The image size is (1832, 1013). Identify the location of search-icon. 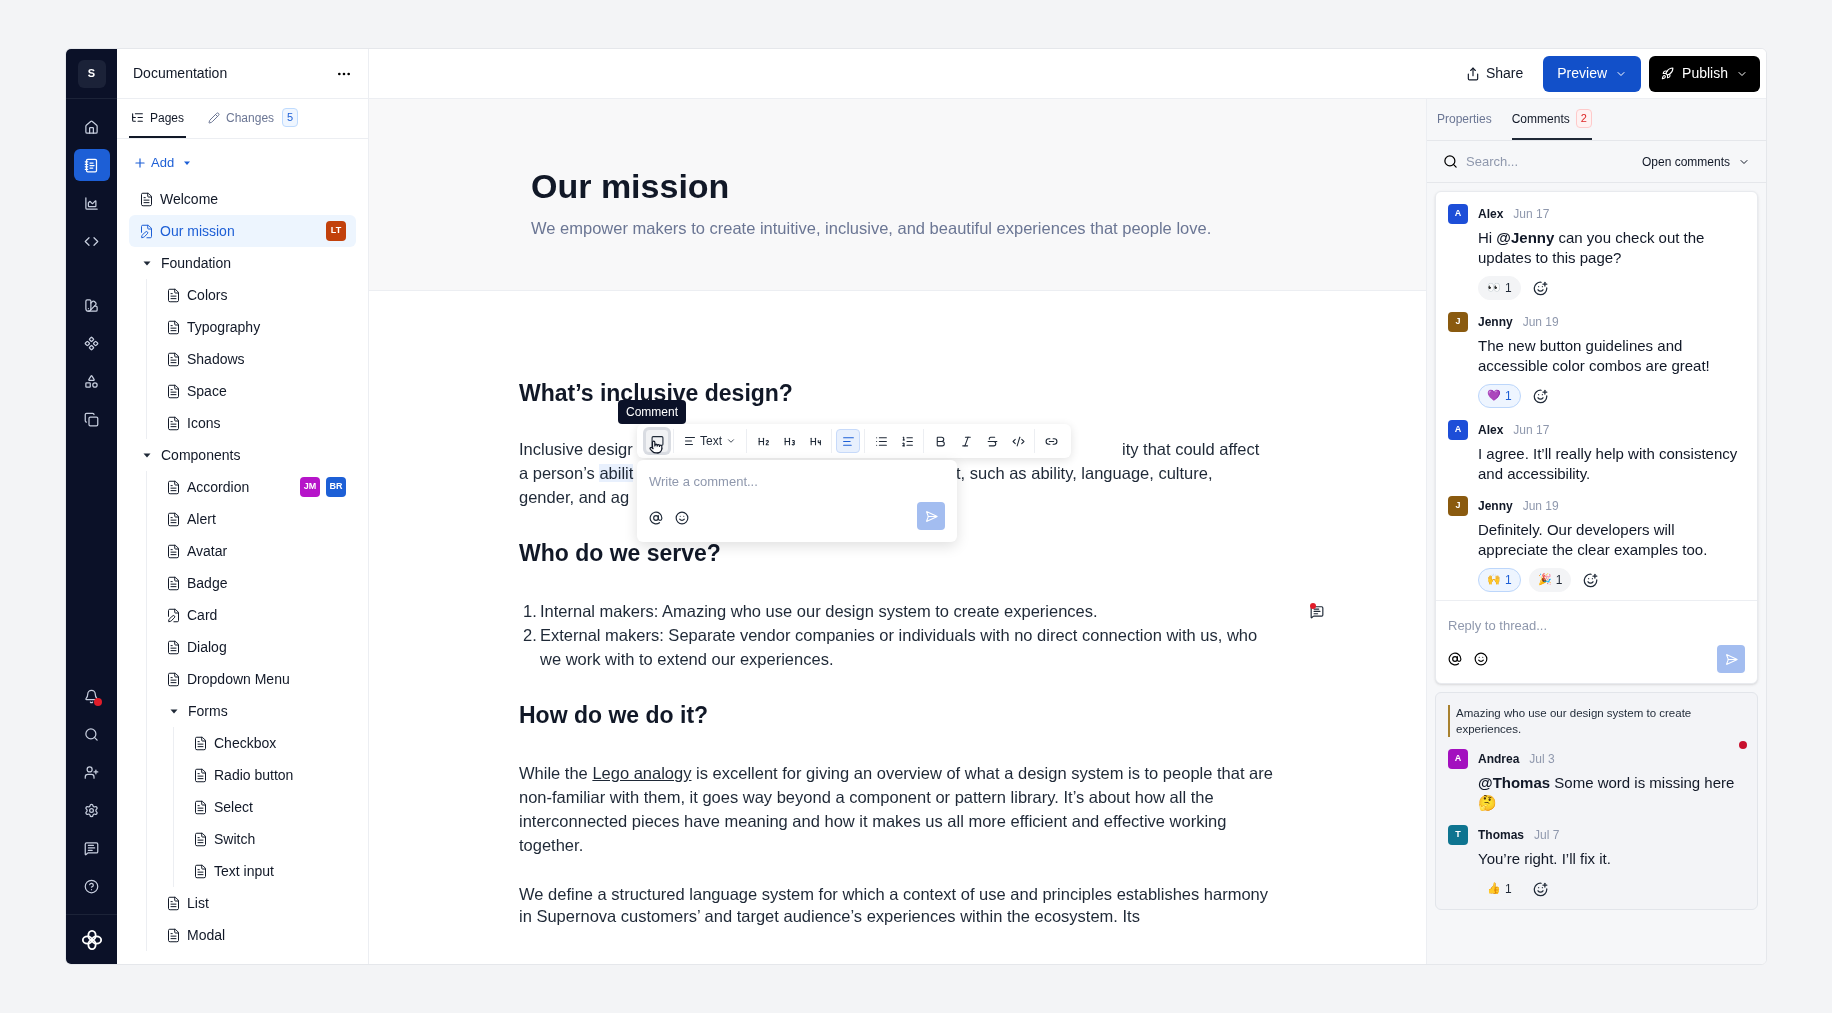
(91, 734).